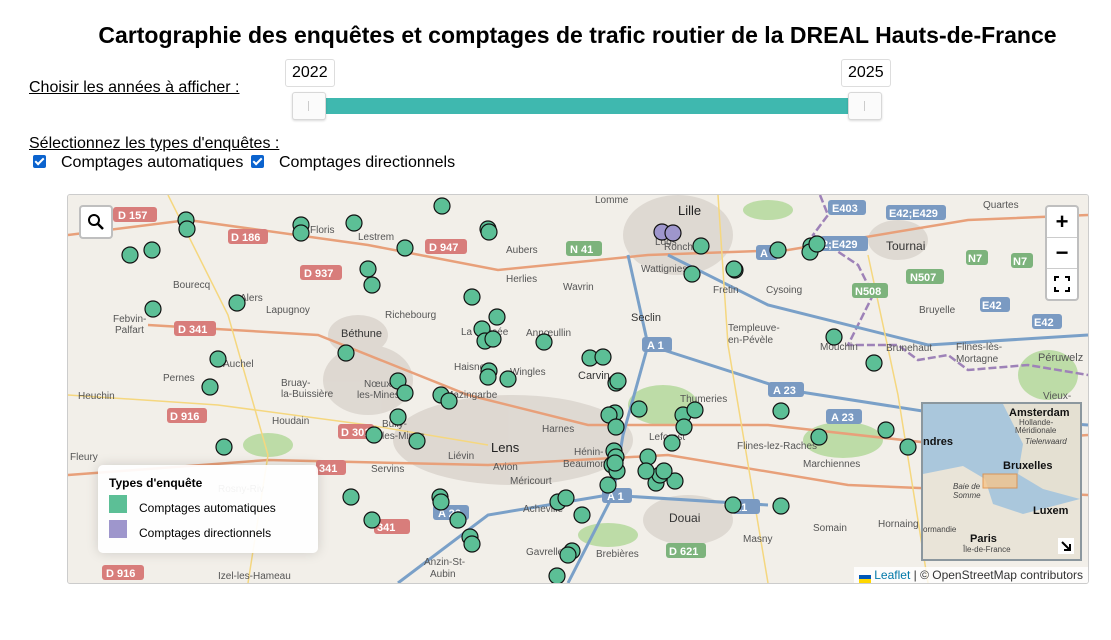 The width and height of the screenshot is (1111, 640). I want to click on svg-text: en-Pévèle, so click(750, 340).